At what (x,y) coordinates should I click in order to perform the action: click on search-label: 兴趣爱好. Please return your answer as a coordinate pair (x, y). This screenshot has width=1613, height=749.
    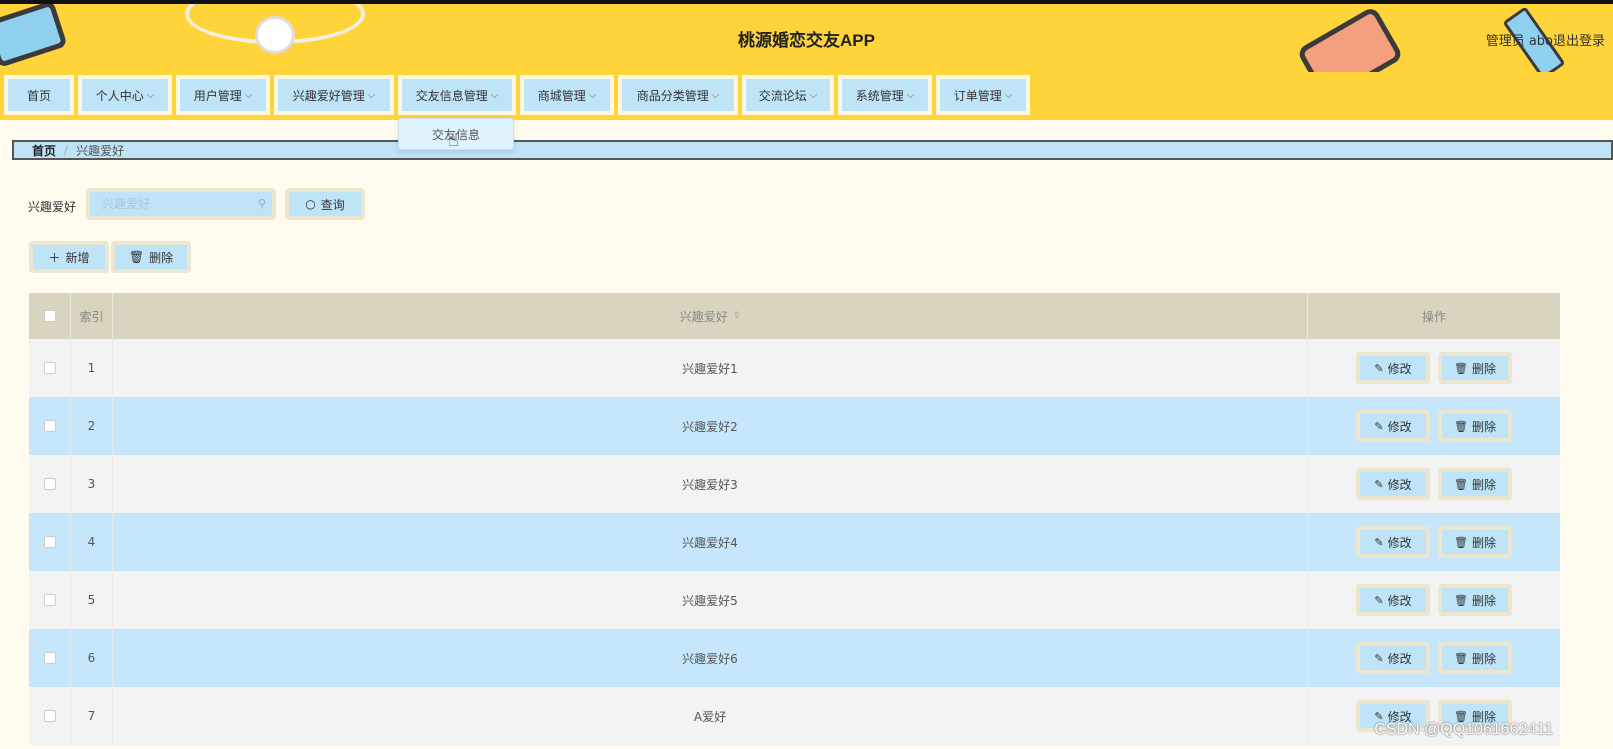
    Looking at the image, I should click on (52, 207).